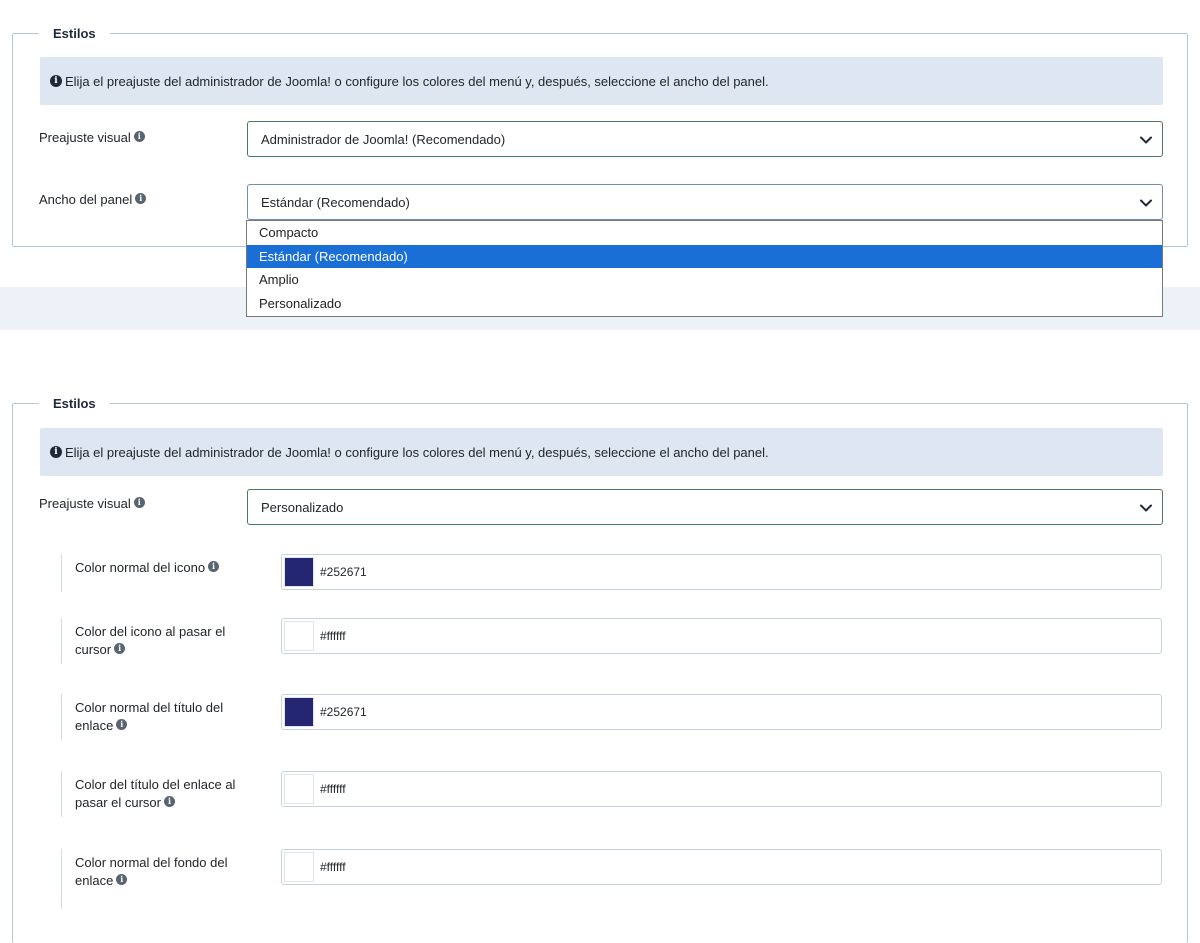 Image resolution: width=1200 pixels, height=943 pixels. What do you see at coordinates (383, 139) in the screenshot?
I see `visual-preset-value: Administrador de Joomla! (Recomendado)` at bounding box center [383, 139].